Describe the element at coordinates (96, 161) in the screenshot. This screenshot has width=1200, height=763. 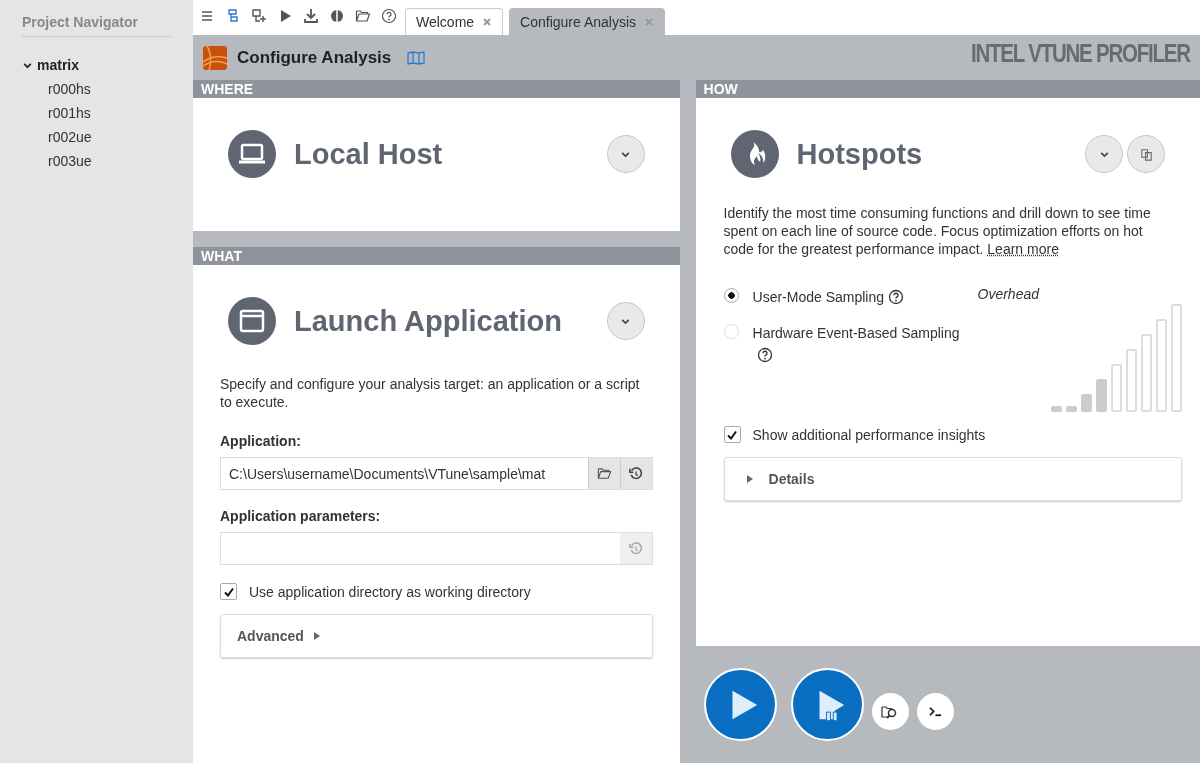
I see `tree-item: r003ue` at that location.